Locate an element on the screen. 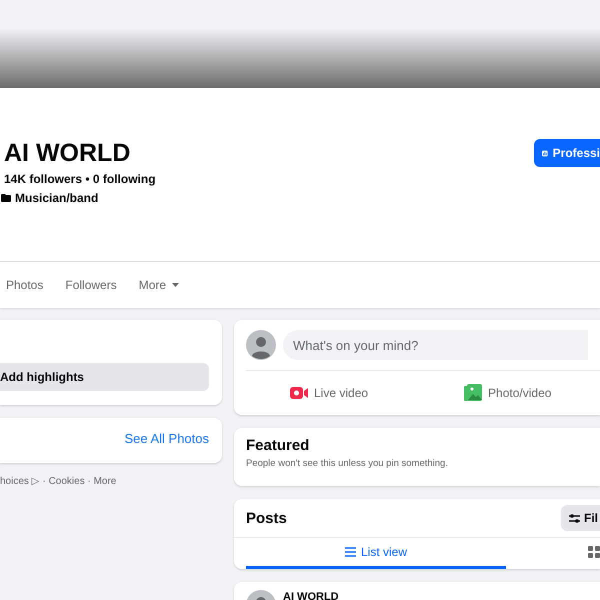 The height and width of the screenshot is (600, 600). bar-chart-icon is located at coordinates (545, 153).